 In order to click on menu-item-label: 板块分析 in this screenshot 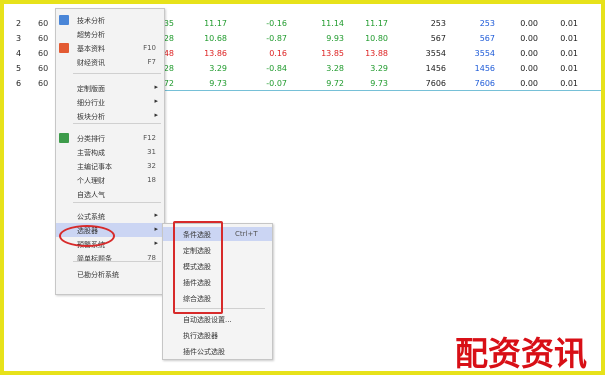, I will do `click(91, 117)`.